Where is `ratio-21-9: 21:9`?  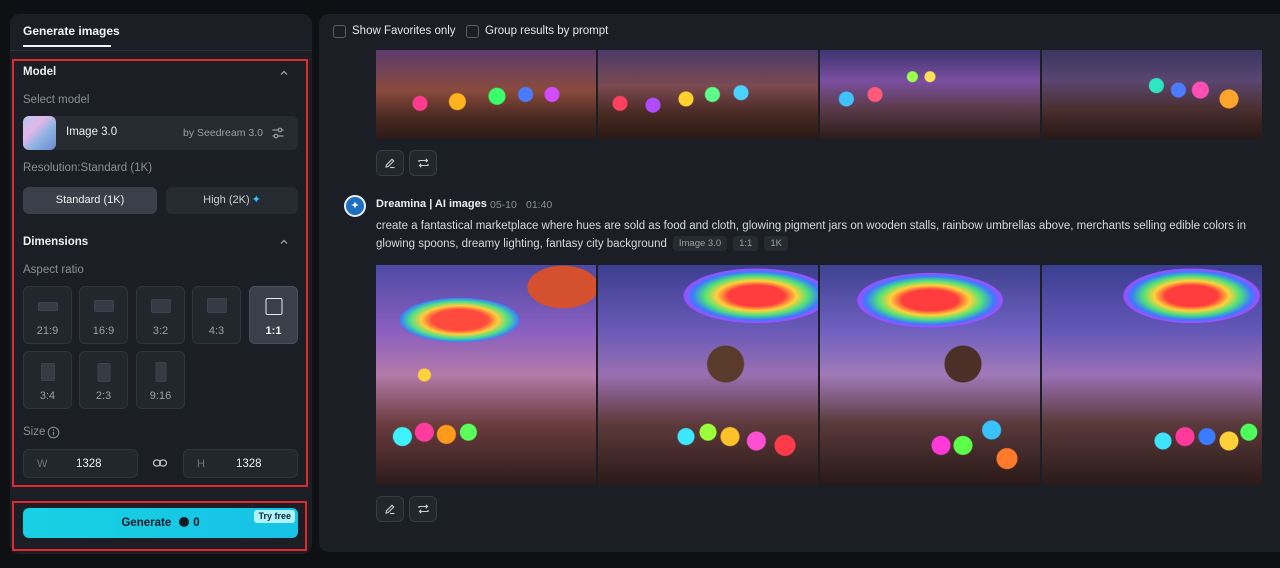
ratio-21-9: 21:9 is located at coordinates (47, 315).